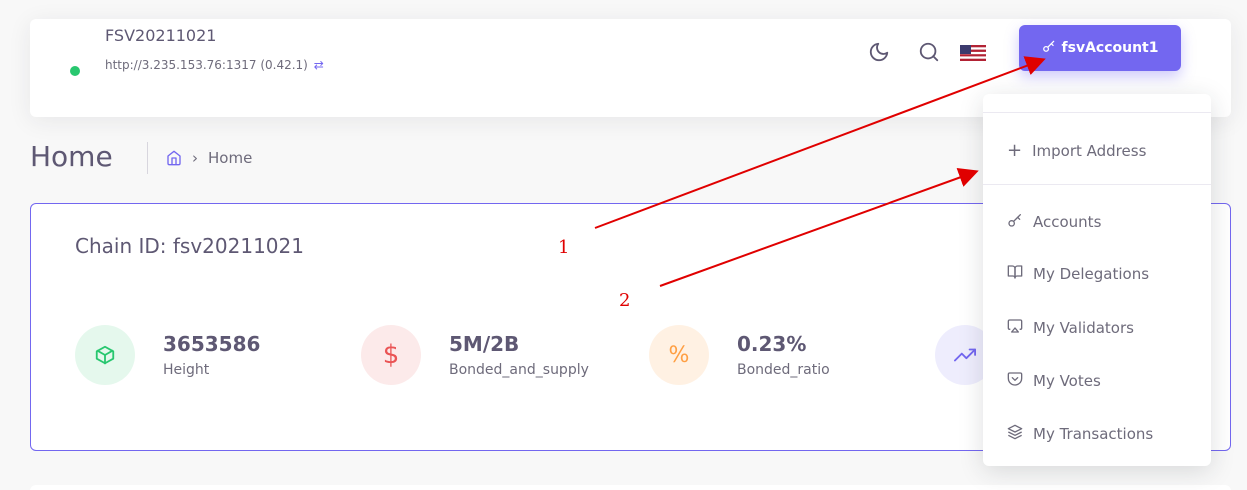 This screenshot has width=1247, height=490. Describe the element at coordinates (1089, 150) in the screenshot. I see `menu-item-label: Import Address` at that location.